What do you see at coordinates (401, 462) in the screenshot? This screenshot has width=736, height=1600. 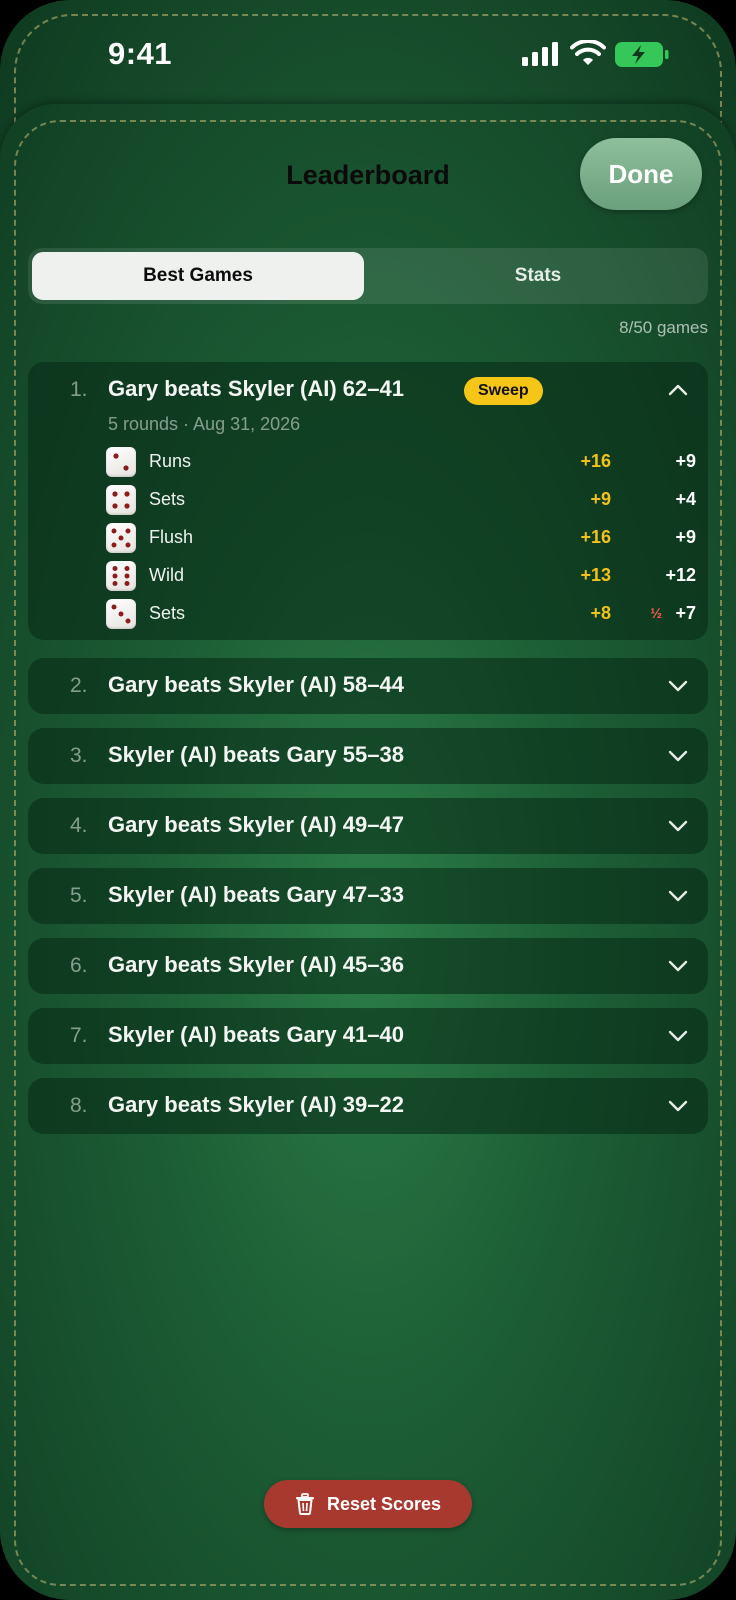 I see `round-row: Runs +16 +9` at bounding box center [401, 462].